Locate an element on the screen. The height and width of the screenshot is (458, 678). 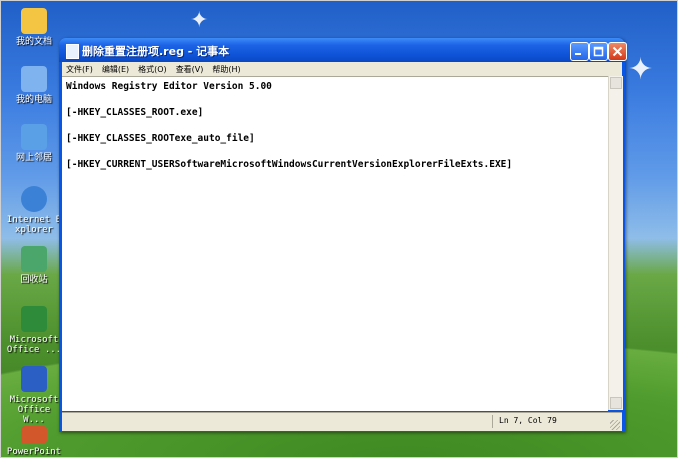
resize-grip-icon is located at coordinates (615, 425).